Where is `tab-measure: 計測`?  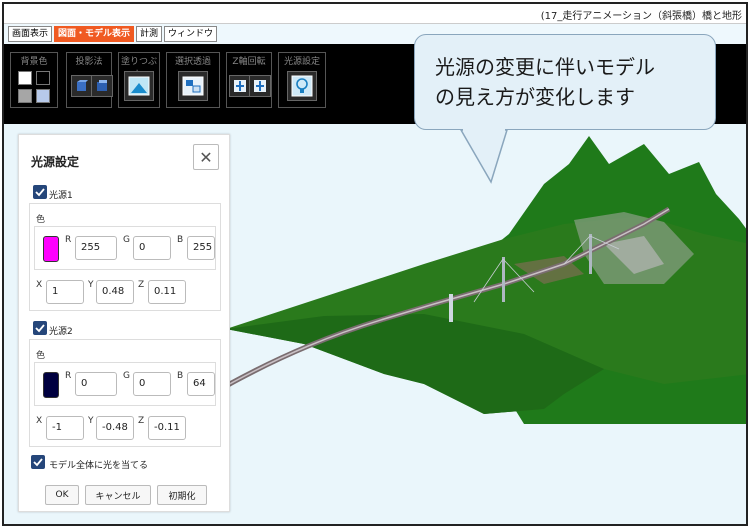
tab-measure: 計測 is located at coordinates (149, 34).